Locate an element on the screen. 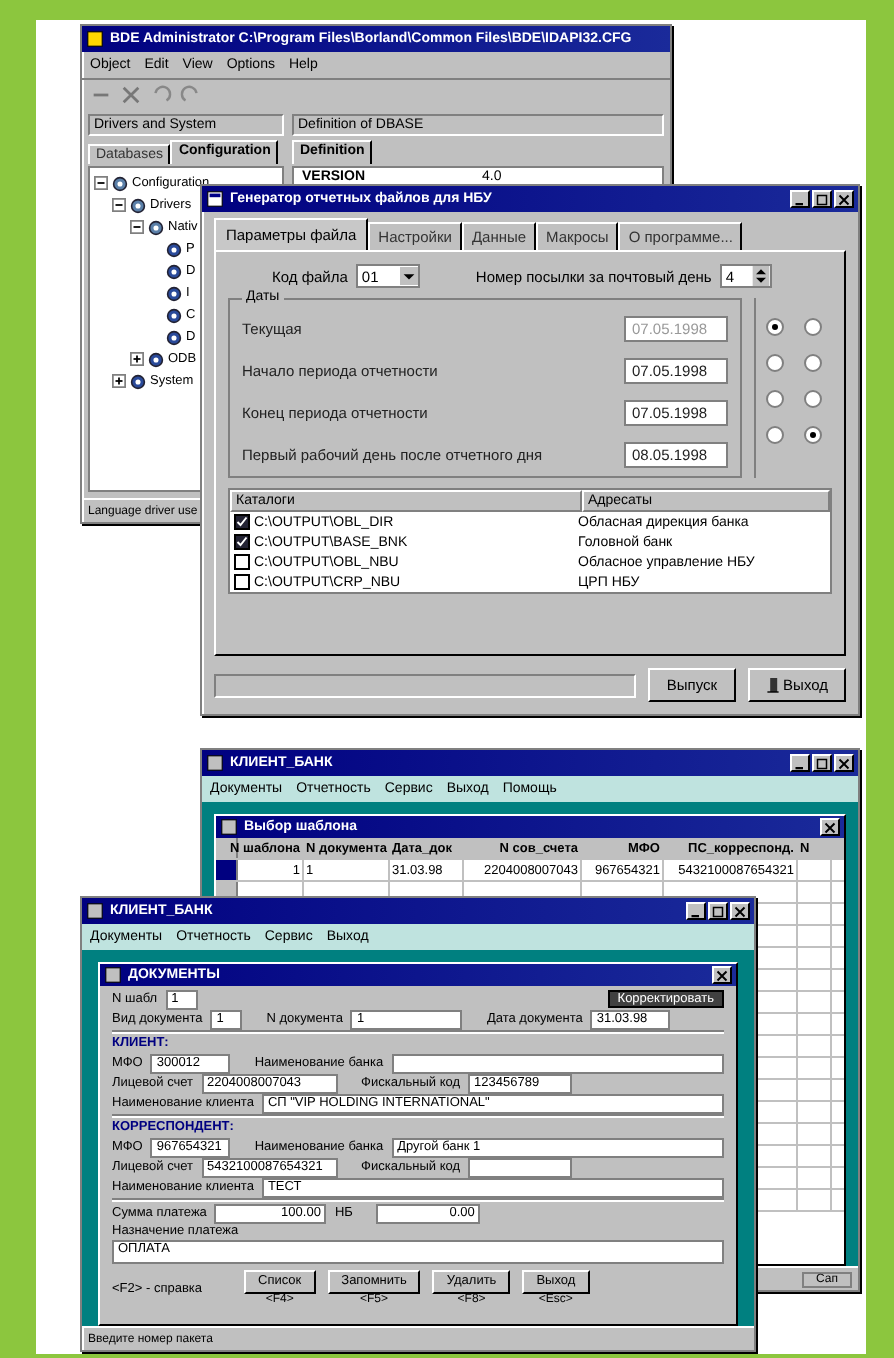  spinner-arrows-icon is located at coordinates (760, 276).